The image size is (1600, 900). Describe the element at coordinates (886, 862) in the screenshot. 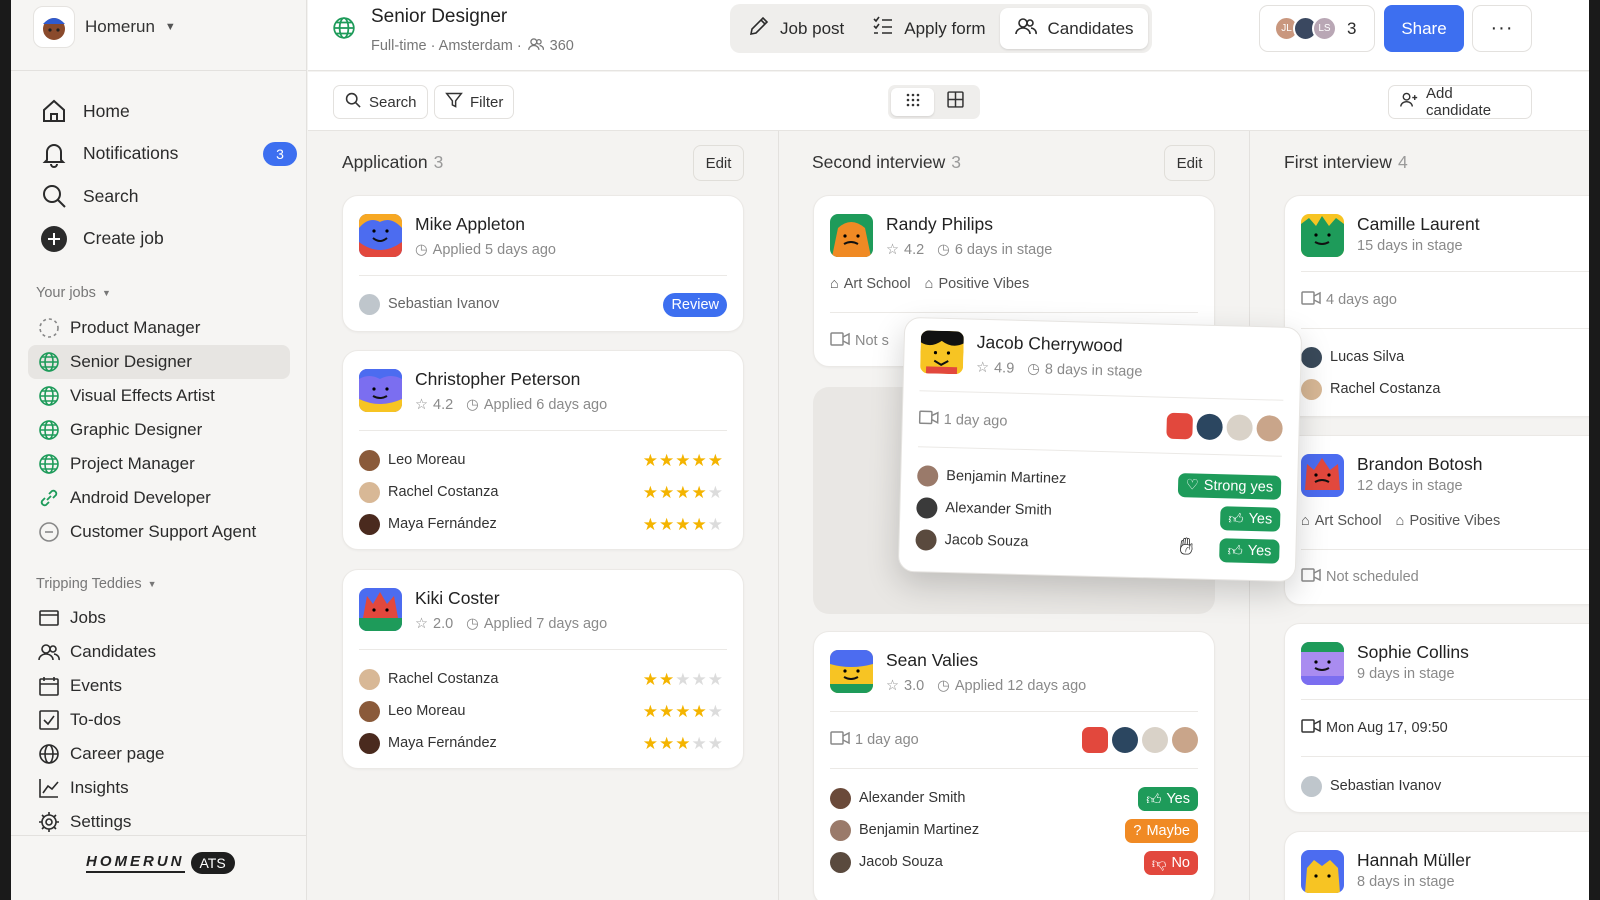

I see `vote-row: Jacob Souza` at that location.